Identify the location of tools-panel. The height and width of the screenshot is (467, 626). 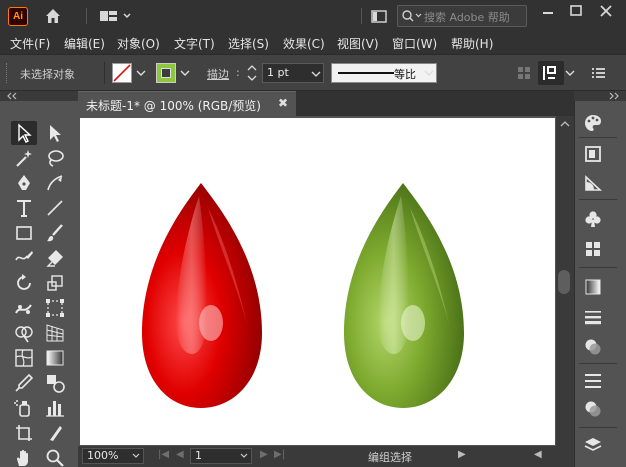
(39, 284).